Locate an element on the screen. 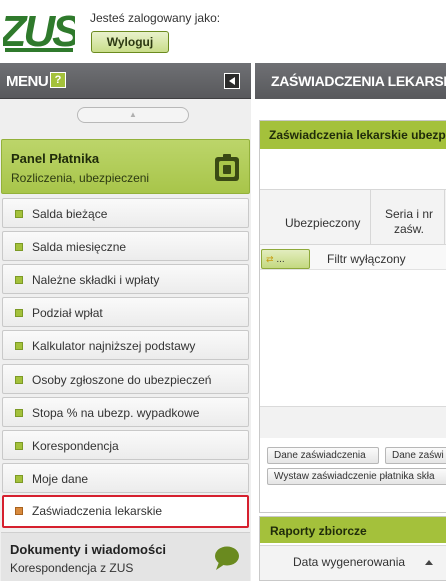  panel-platnika-card: Panel Płatnika Rozliczenia, ubezpieczeni is located at coordinates (125, 166).